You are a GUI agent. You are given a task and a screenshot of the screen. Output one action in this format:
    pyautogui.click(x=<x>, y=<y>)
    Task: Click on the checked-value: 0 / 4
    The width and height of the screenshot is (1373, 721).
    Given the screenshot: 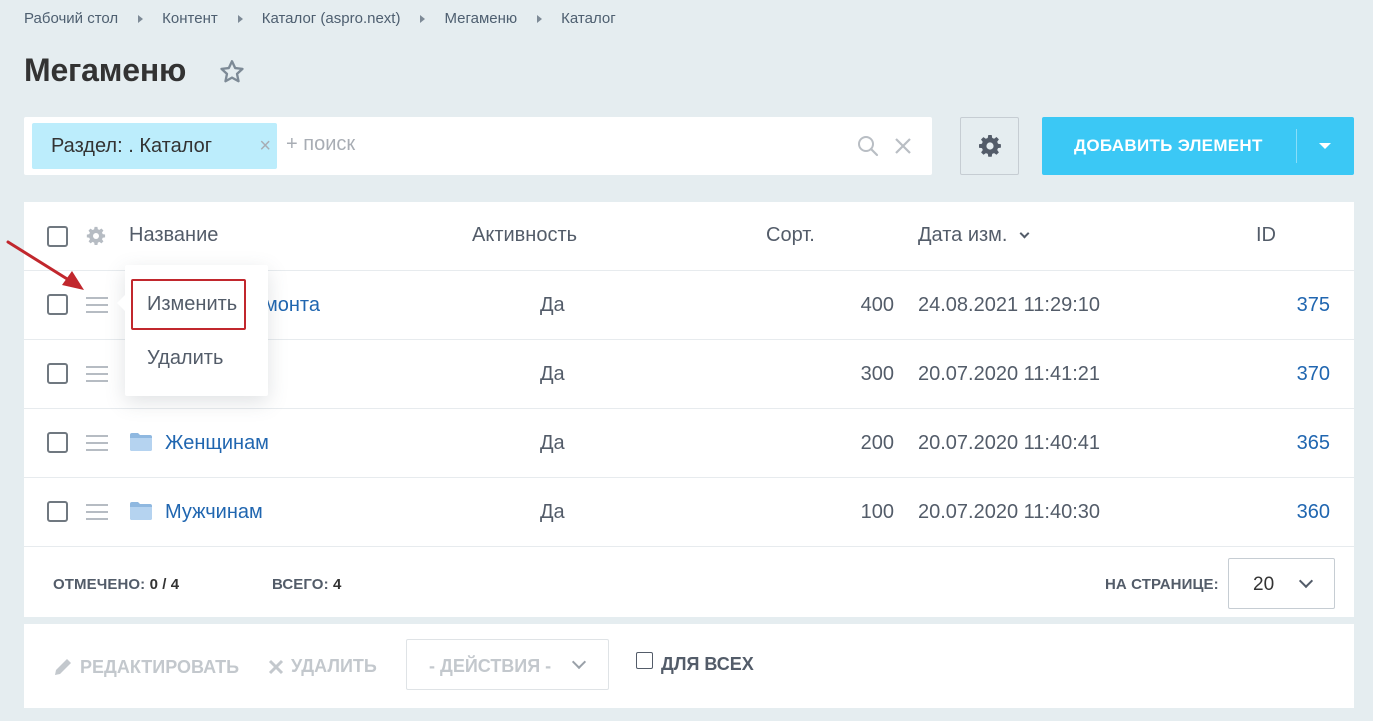 What is the action you would take?
    pyautogui.click(x=164, y=584)
    